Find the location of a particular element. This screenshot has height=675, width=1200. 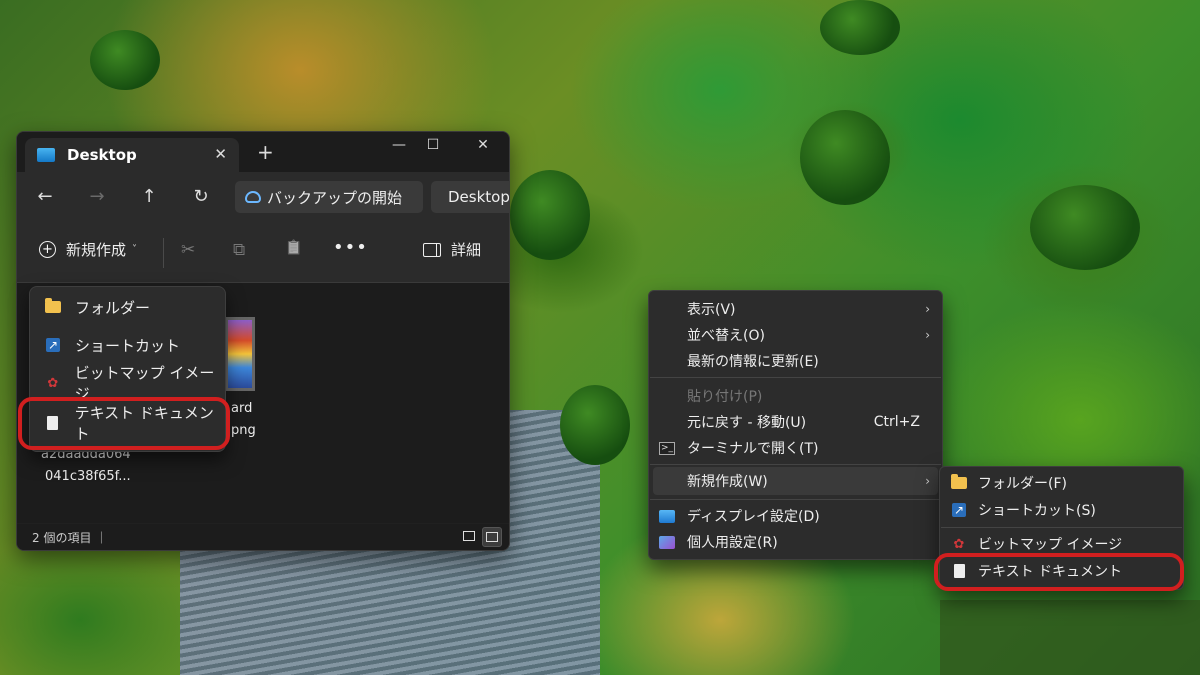

new-menu-item-shortcut: ↗ ショートカット is located at coordinates (127, 345).